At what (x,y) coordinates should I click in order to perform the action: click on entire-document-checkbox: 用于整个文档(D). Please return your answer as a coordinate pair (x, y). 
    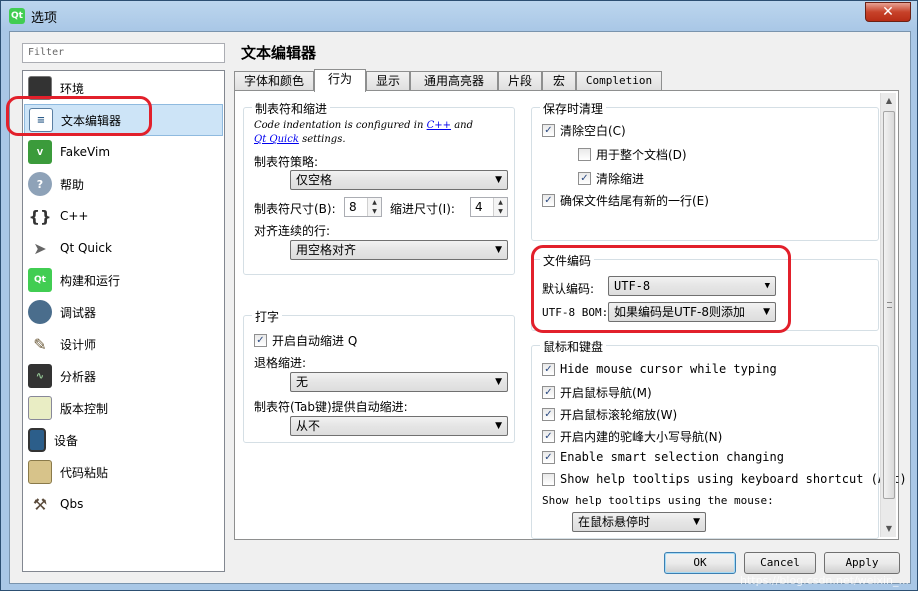
    Looking at the image, I should click on (632, 154).